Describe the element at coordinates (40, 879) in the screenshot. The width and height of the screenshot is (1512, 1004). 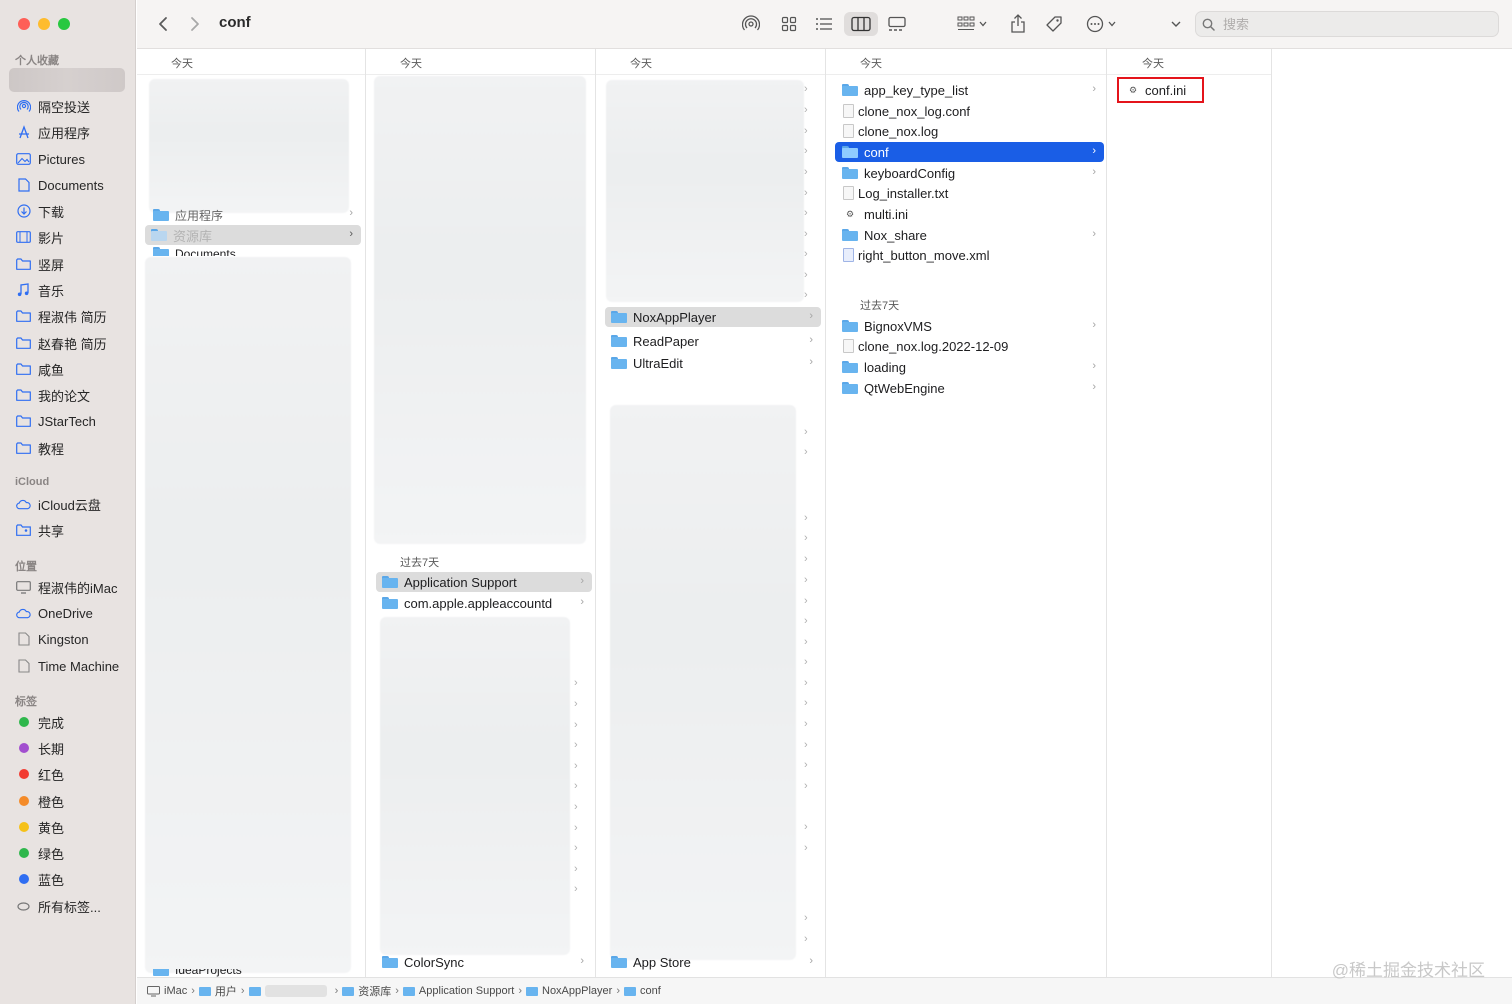
I see `sidebar-tag-item: 蓝色` at that location.